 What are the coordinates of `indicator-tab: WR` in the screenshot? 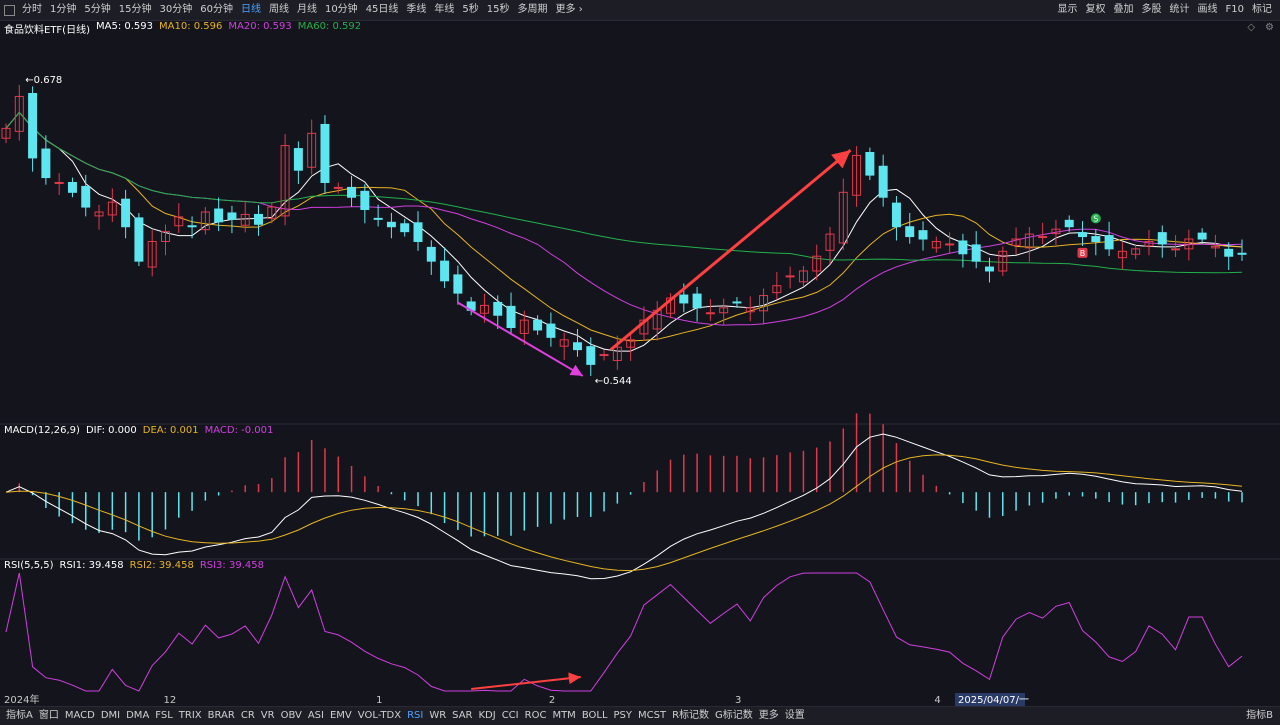 It's located at (437, 716).